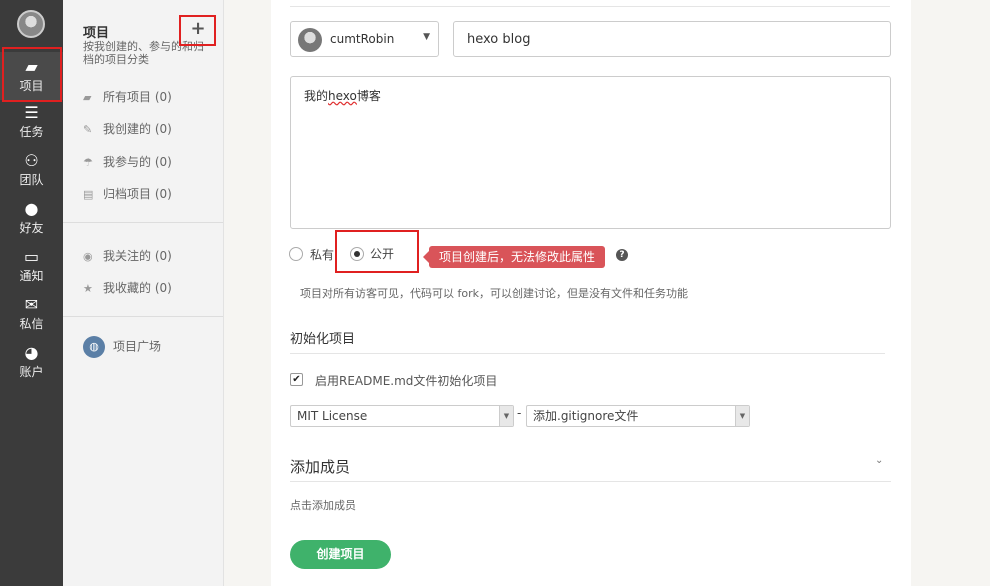 The width and height of the screenshot is (990, 586). Describe the element at coordinates (137, 194) in the screenshot. I see `sidebar-item-label: 归档项目 (0)` at that location.